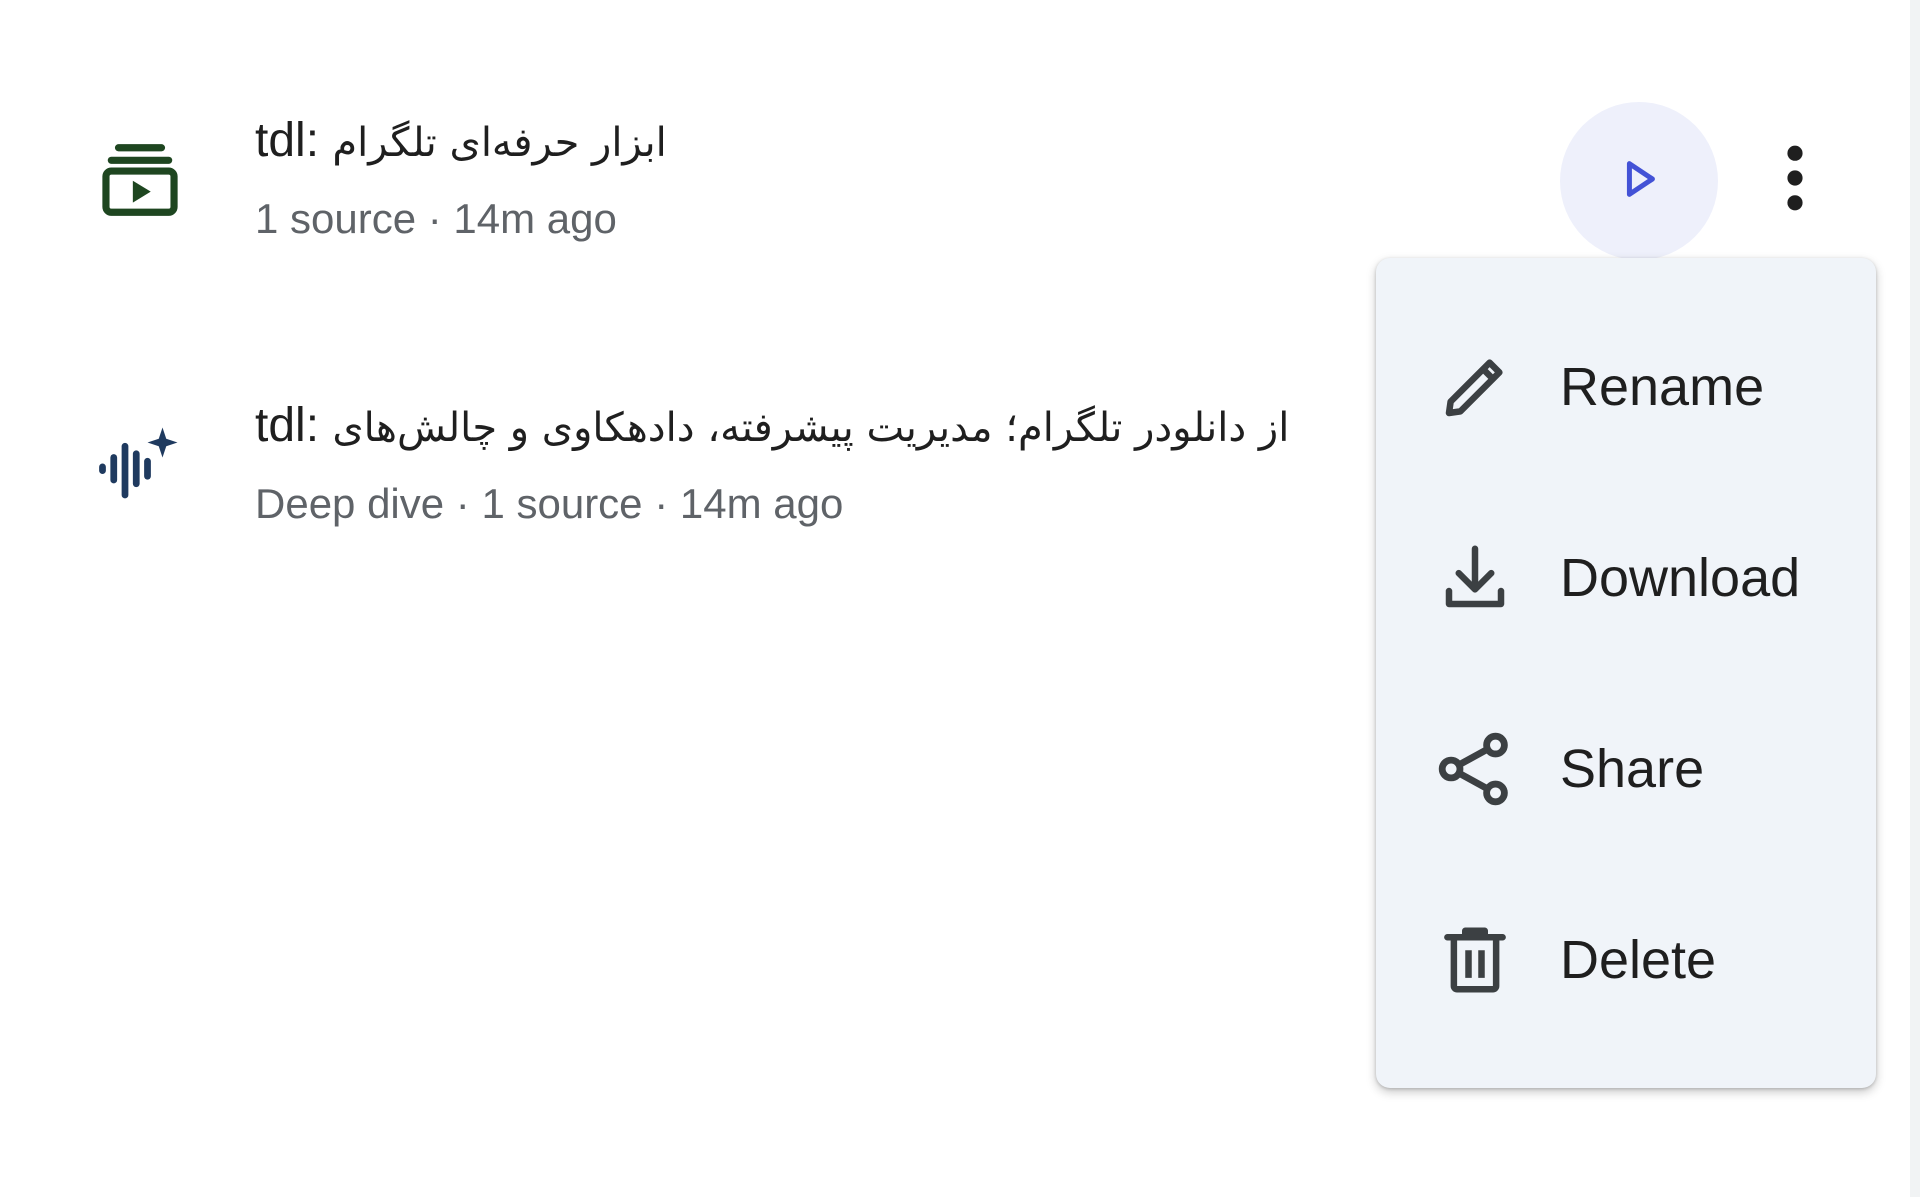 The width and height of the screenshot is (1920, 1197). I want to click on menu-item-share: Share, so click(1626, 769).